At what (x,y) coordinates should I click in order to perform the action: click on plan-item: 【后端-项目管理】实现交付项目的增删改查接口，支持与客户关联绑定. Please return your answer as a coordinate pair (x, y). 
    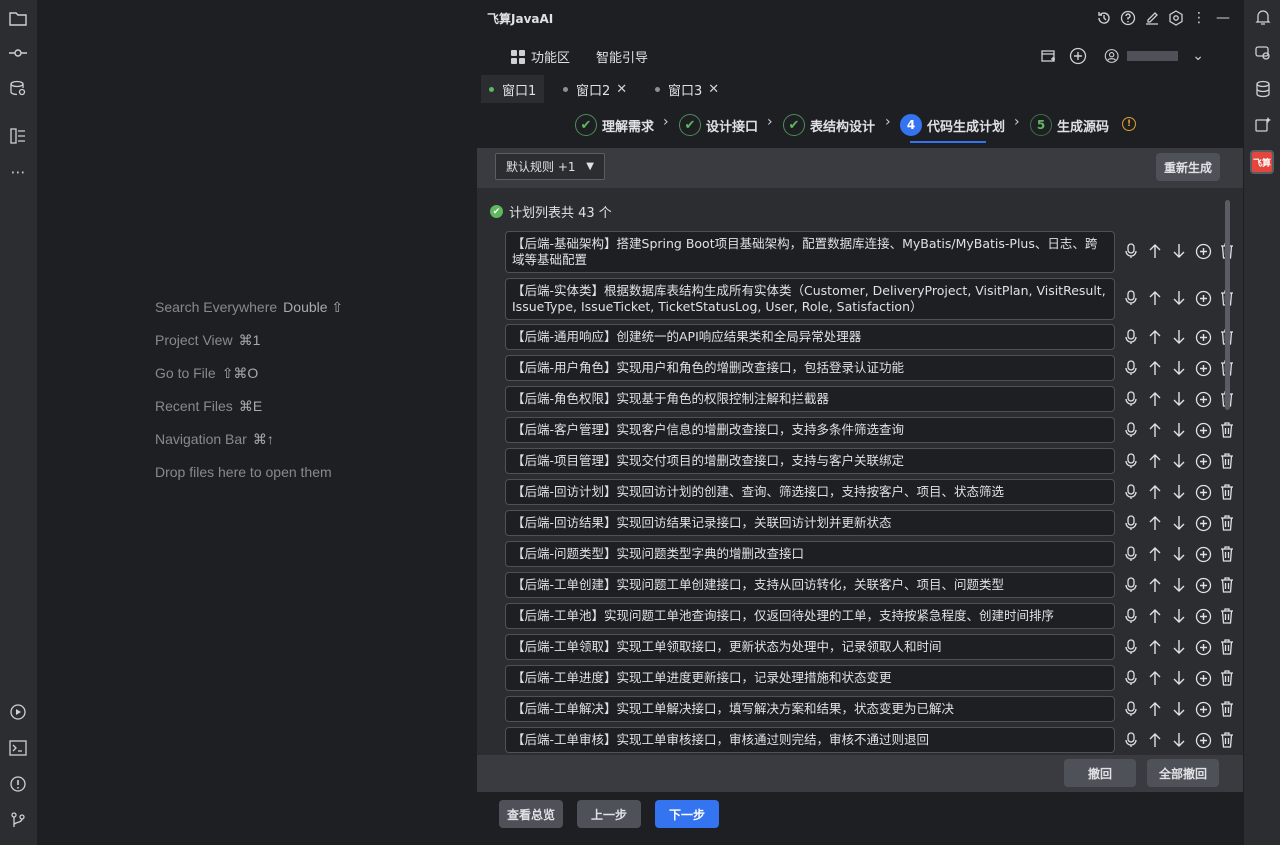
    Looking at the image, I should click on (810, 461).